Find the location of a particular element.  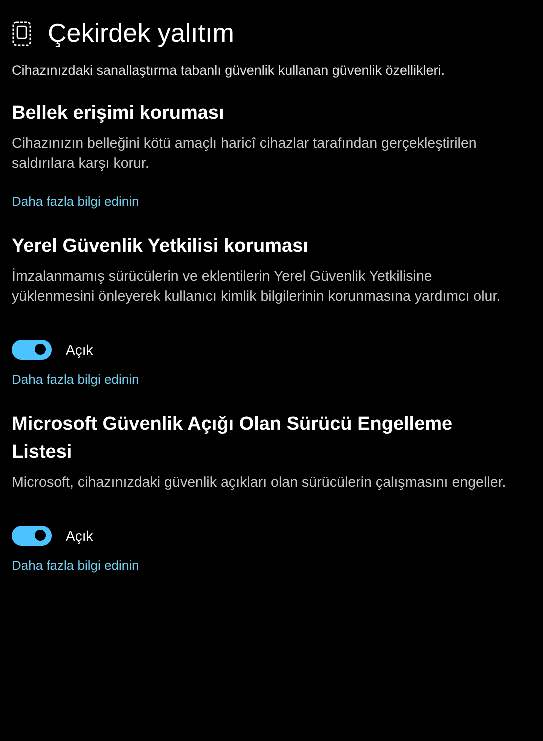

section-description: Cihazınızın belleğini kötü amaçlı haricî cihazlar tarafından gerçekleştirilen saldırılara karşı korur. is located at coordinates (245, 154).